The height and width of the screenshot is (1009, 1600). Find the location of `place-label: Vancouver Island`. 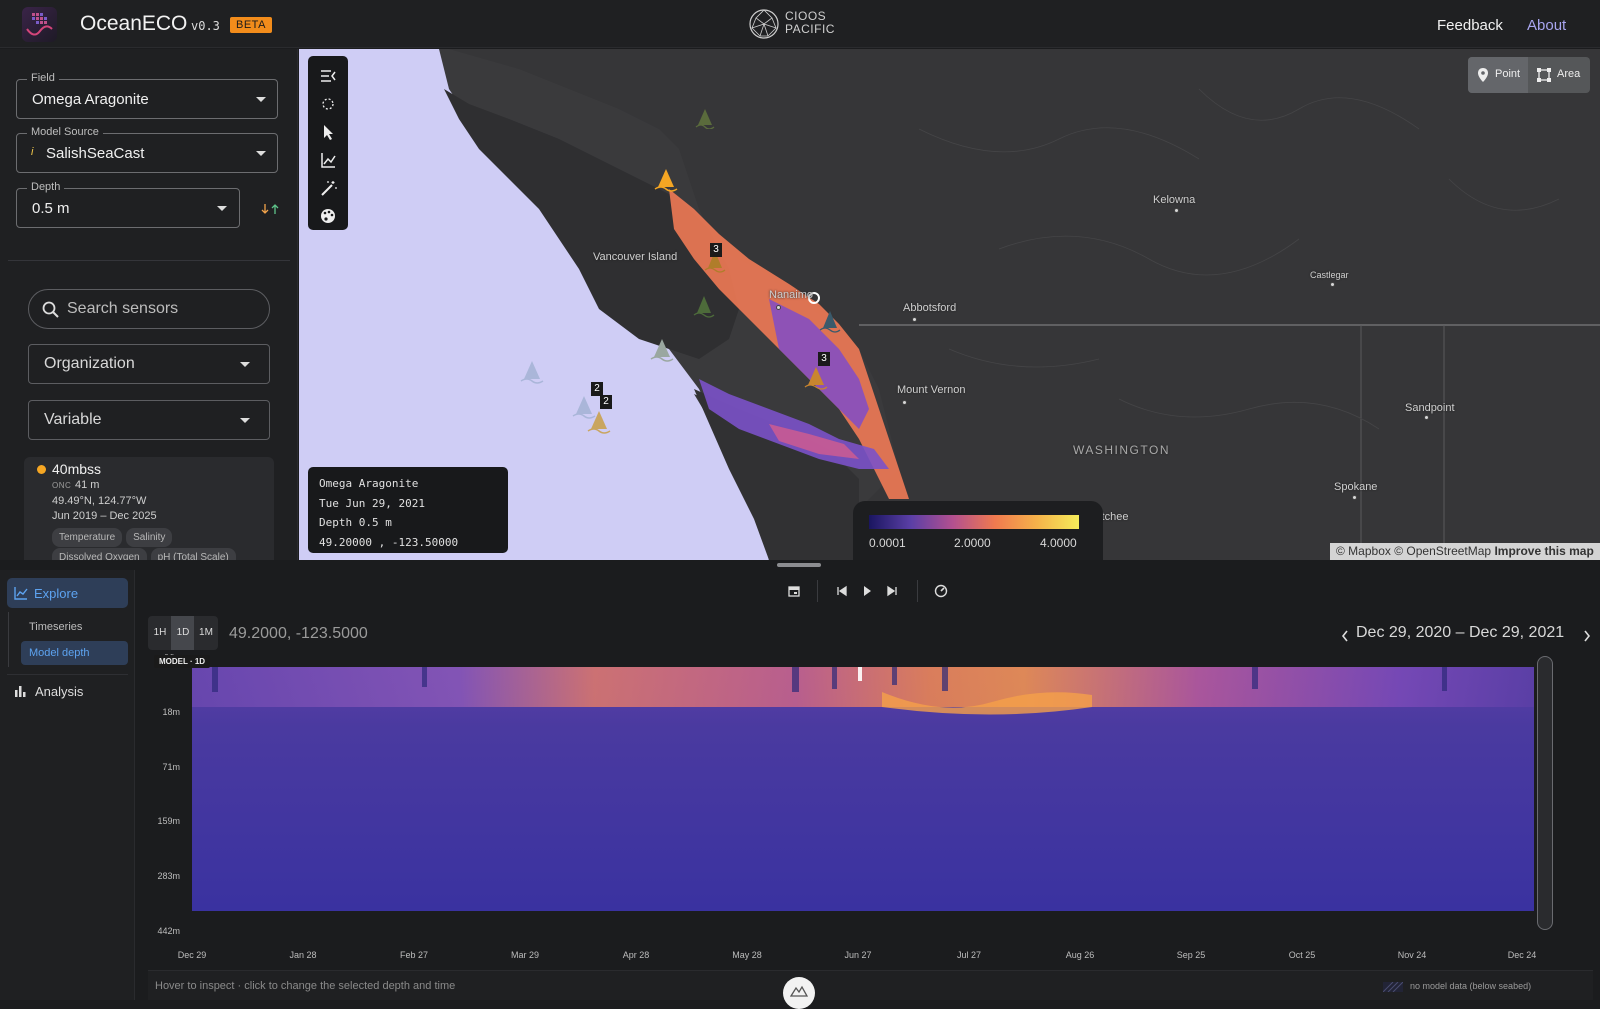

place-label: Vancouver Island is located at coordinates (635, 257).